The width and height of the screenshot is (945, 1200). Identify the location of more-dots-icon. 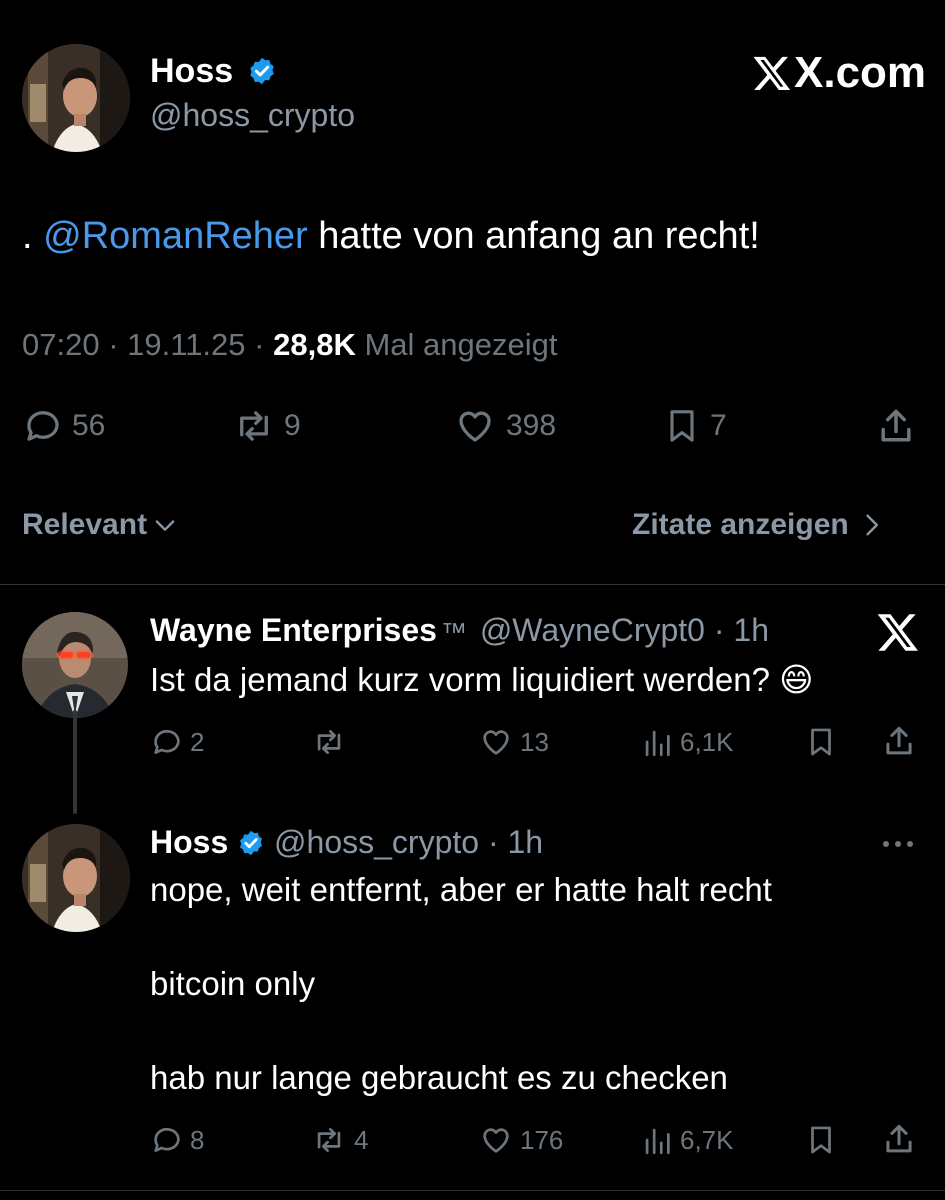
(898, 844).